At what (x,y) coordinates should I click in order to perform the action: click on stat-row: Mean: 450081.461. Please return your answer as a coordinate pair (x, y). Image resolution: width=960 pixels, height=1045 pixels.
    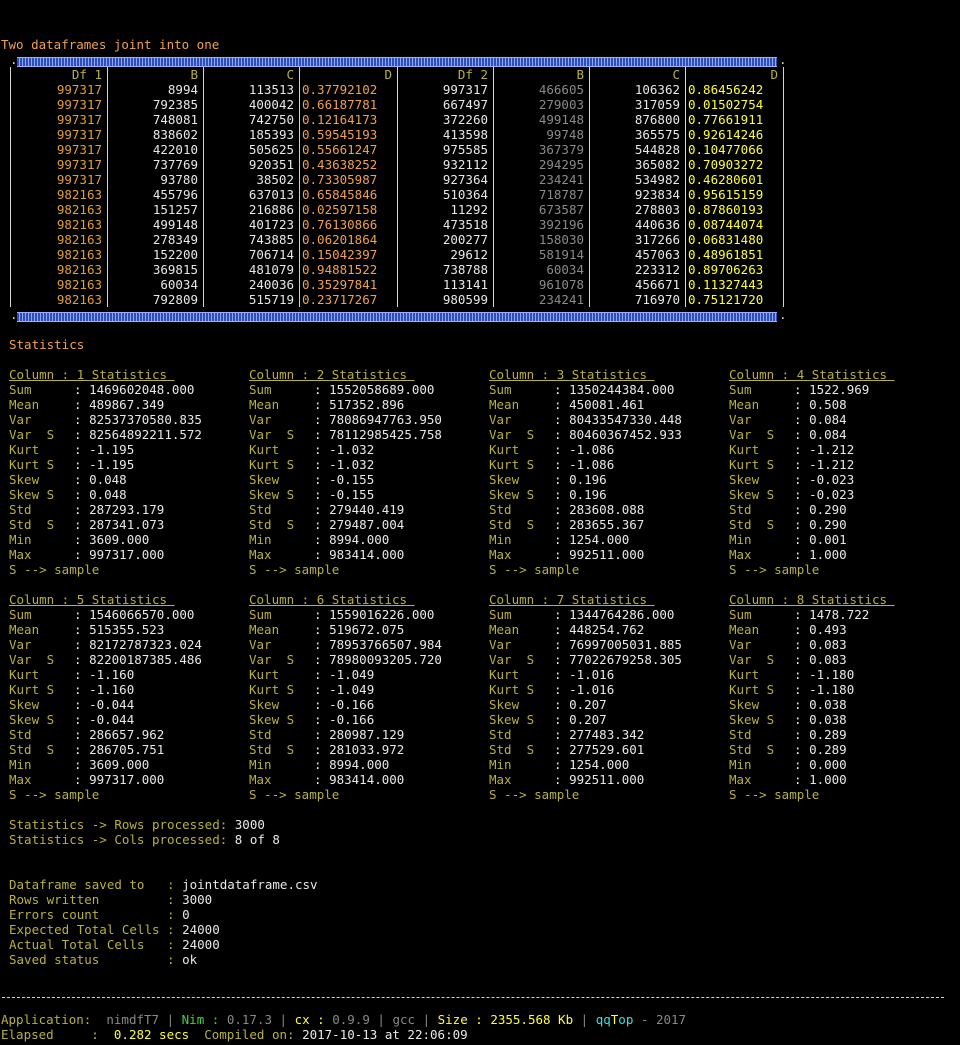
    Looking at the image, I should click on (606, 404).